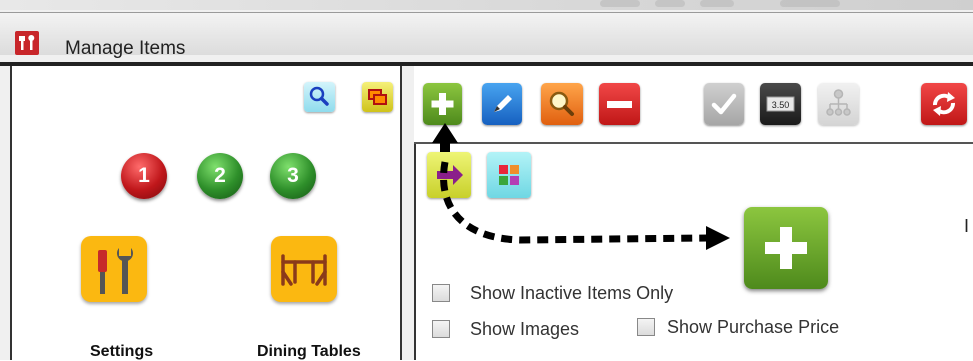 The height and width of the screenshot is (361, 973). Describe the element at coordinates (486, 35) in the screenshot. I see `title-bar: Manage Items` at that location.